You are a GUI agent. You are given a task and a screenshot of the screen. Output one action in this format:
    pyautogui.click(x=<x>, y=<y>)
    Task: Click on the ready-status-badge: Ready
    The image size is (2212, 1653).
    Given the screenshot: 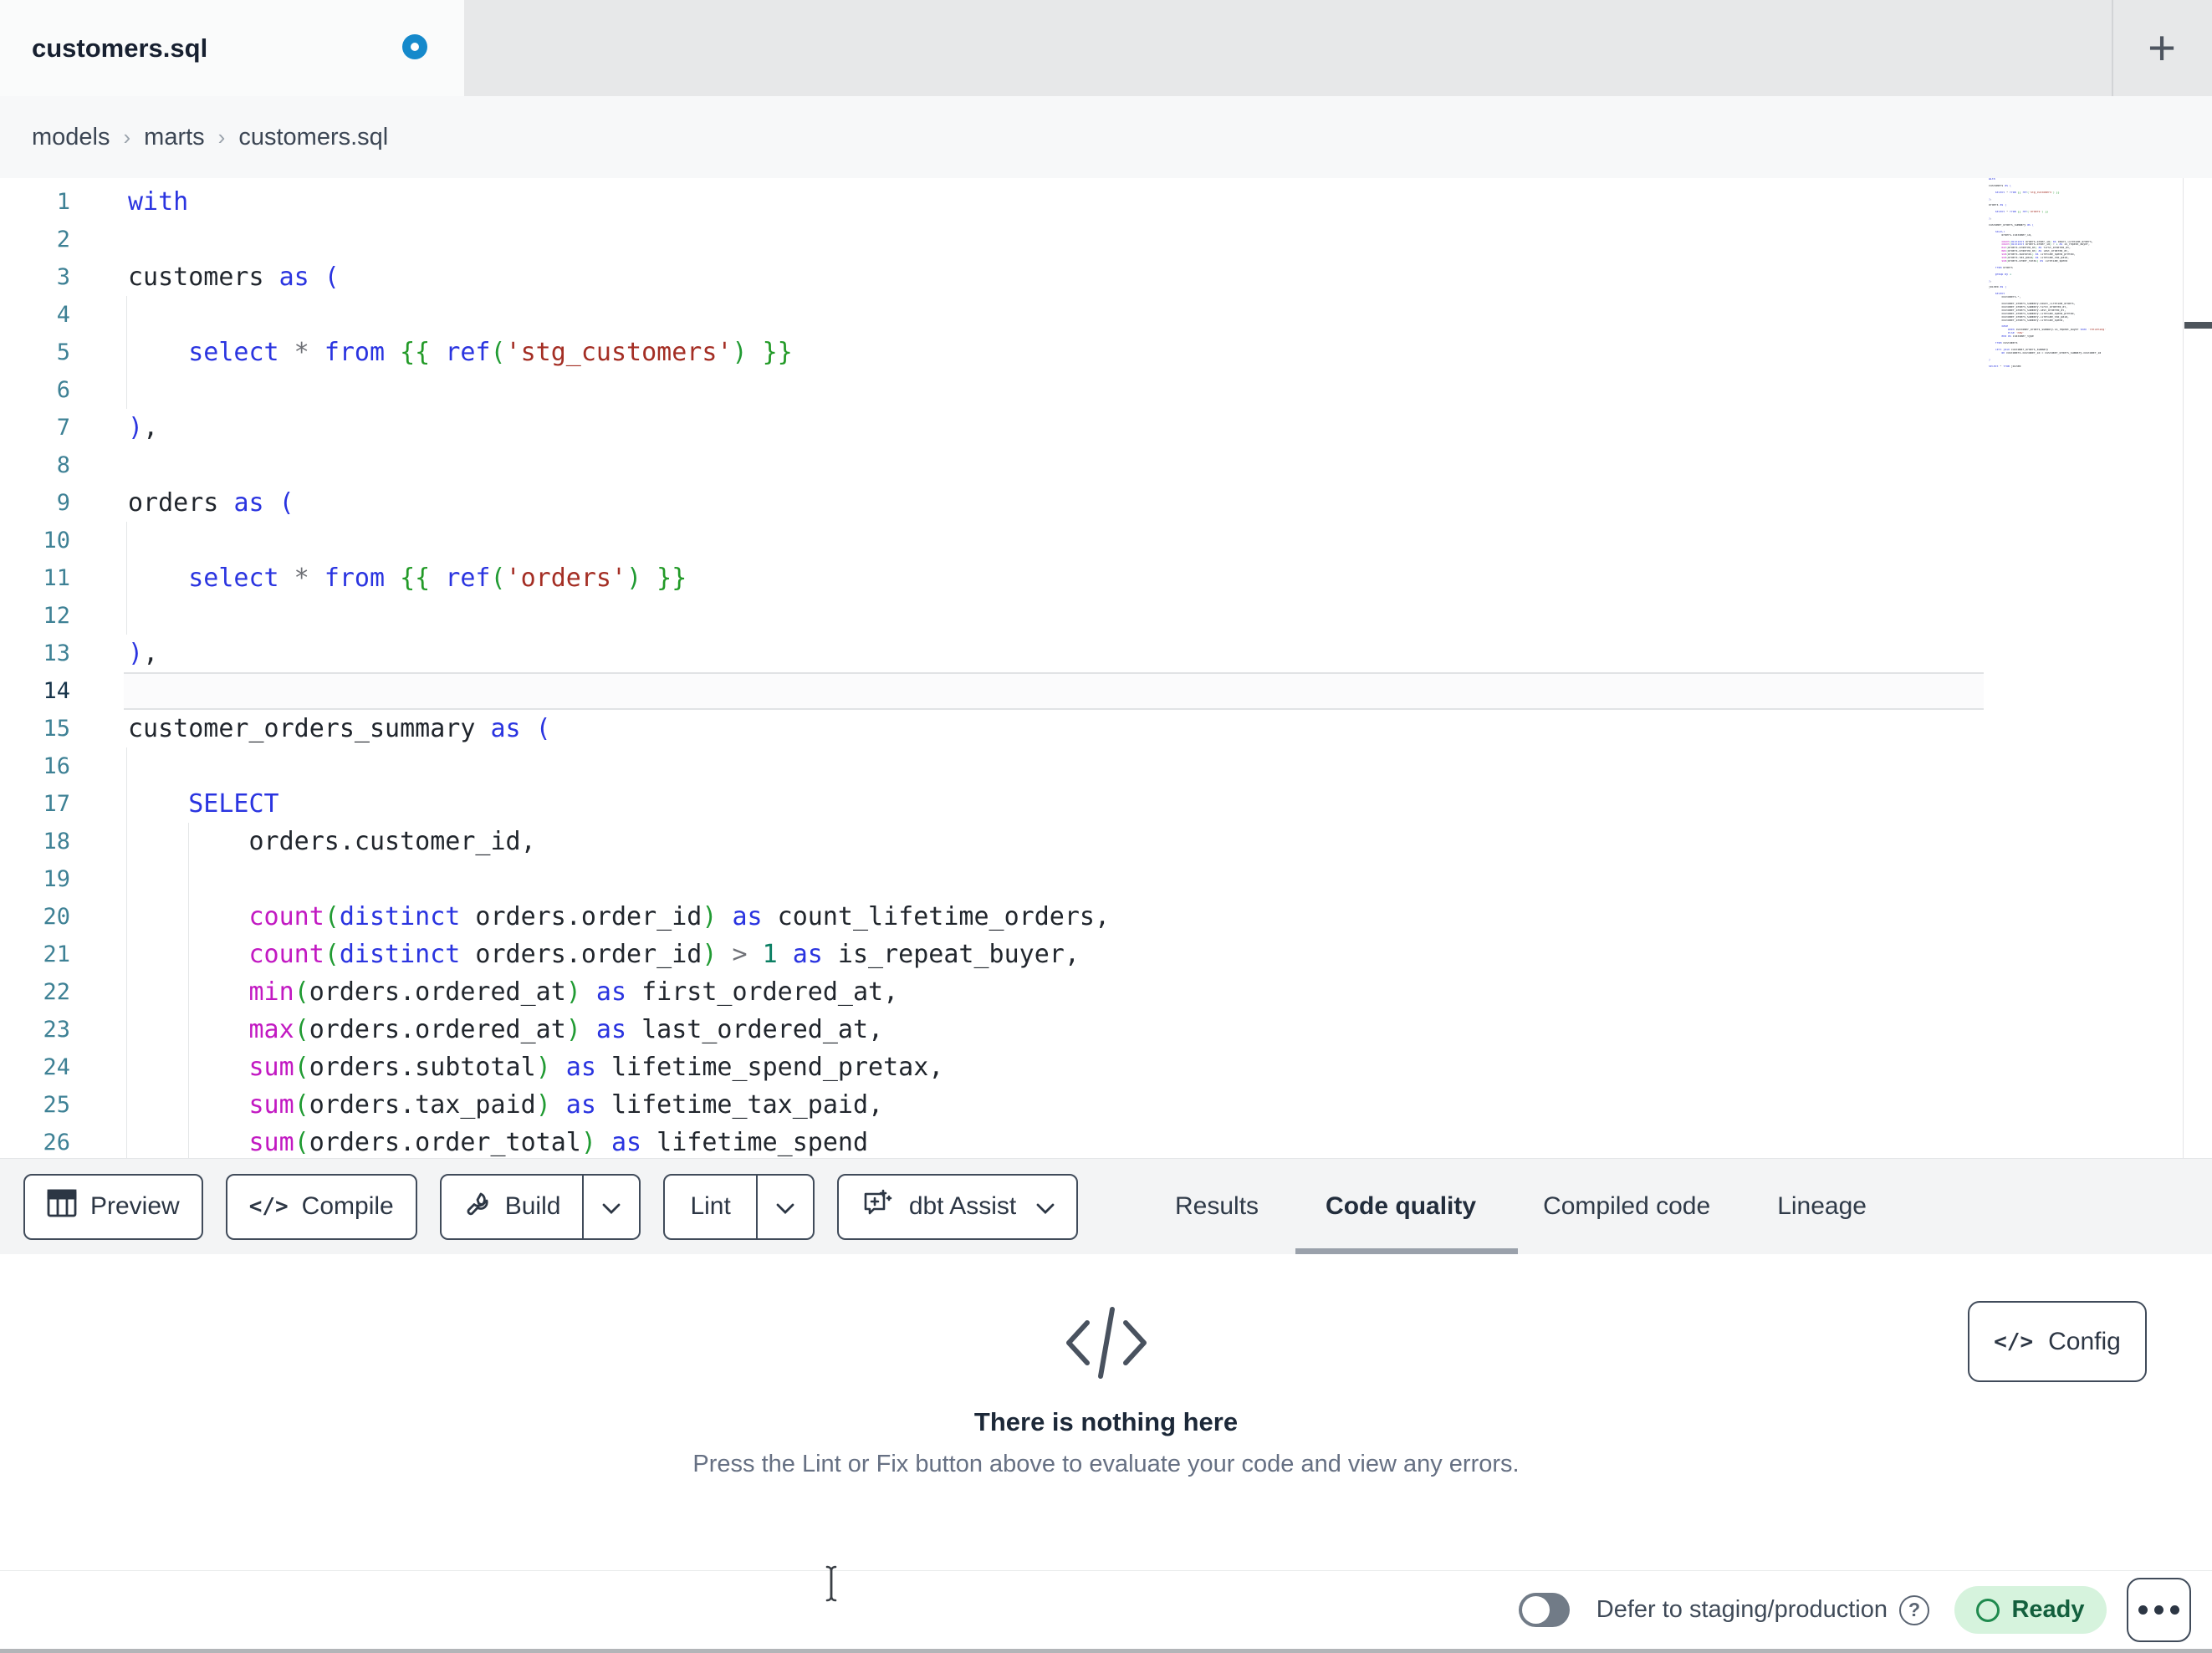 What is the action you would take?
    pyautogui.click(x=2031, y=1610)
    